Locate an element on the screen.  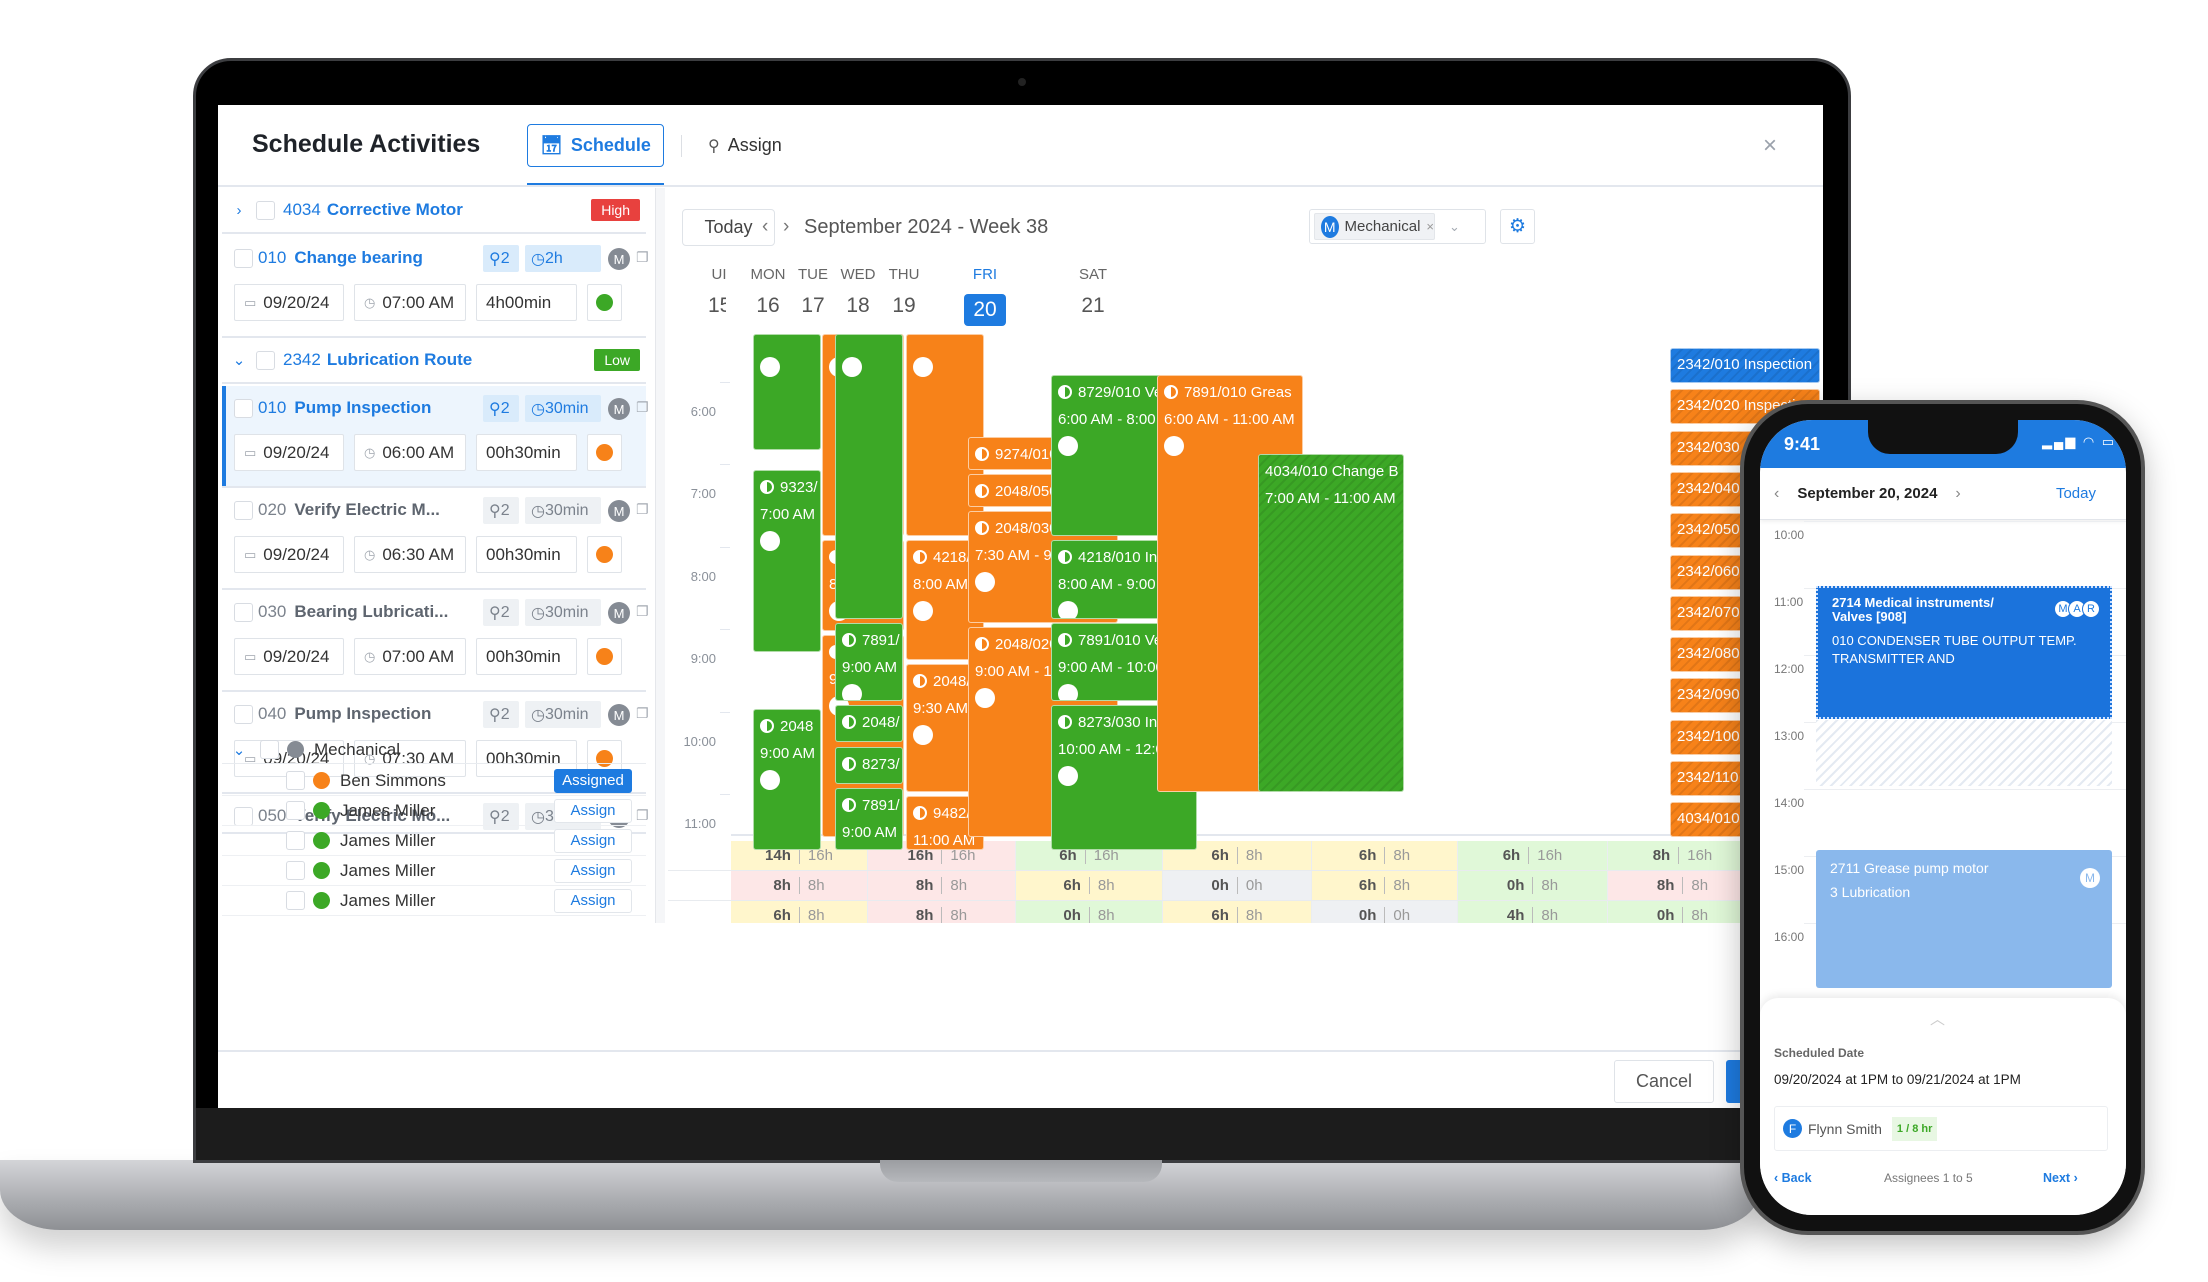
day-number: 19 is located at coordinates (904, 306).